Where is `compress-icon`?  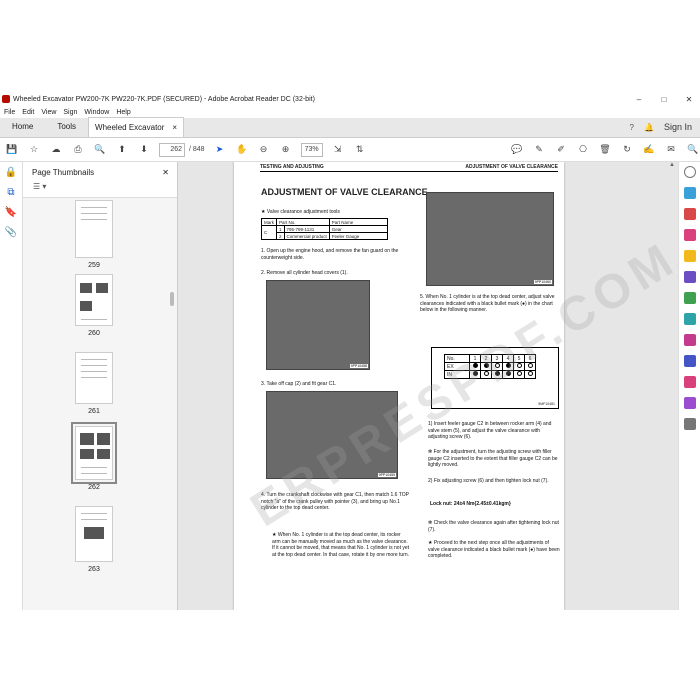 compress-icon is located at coordinates (689, 382).